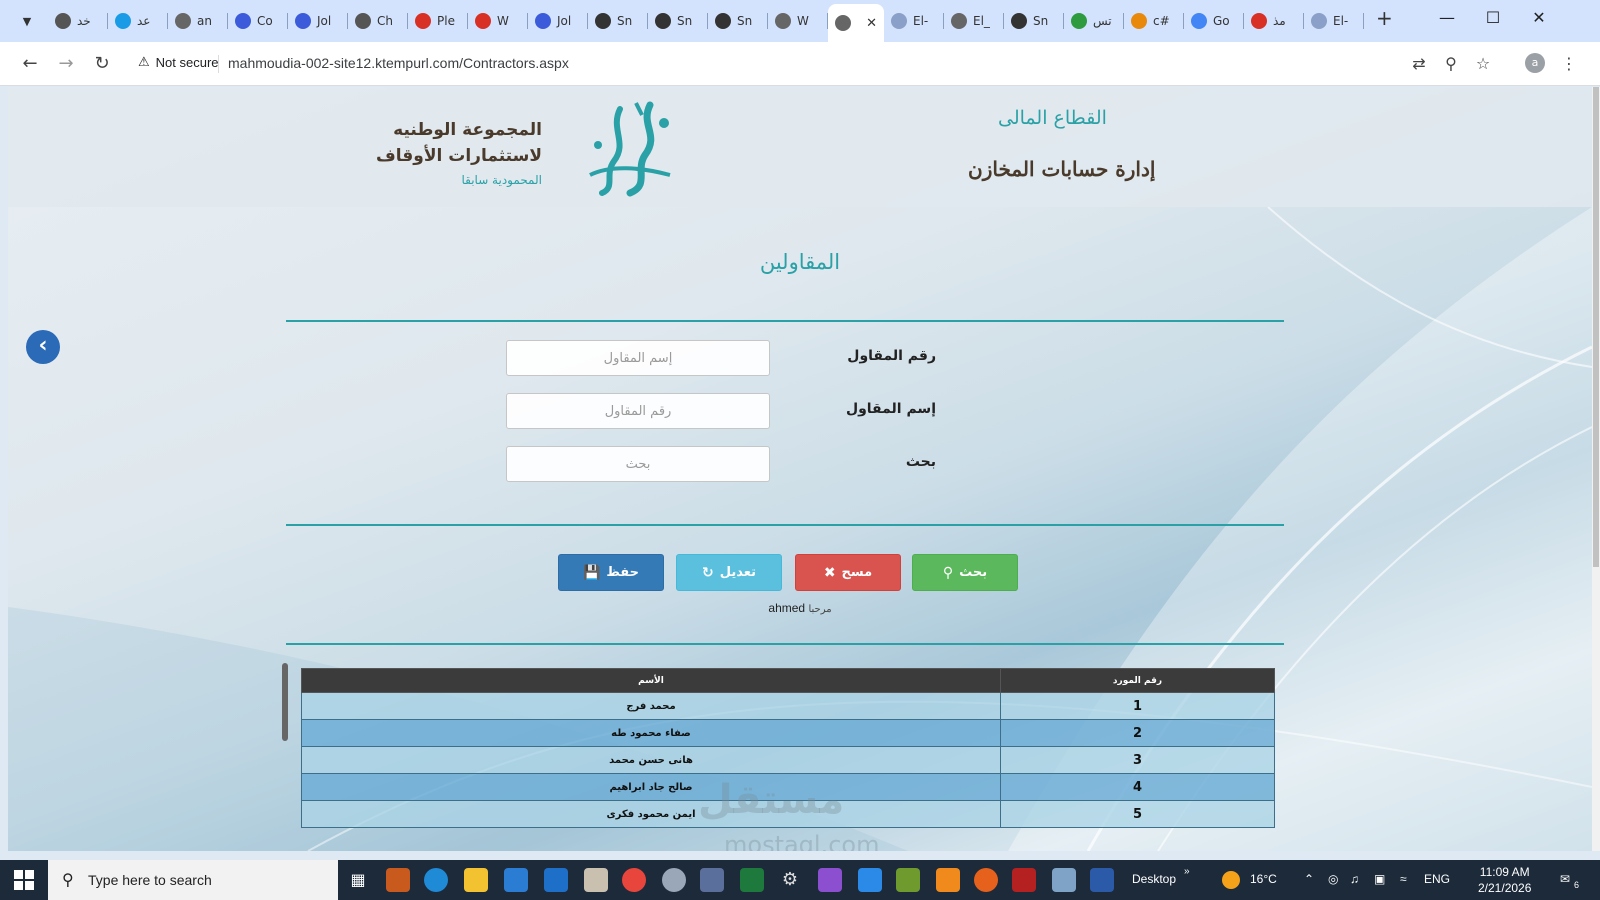  What do you see at coordinates (1565, 879) in the screenshot?
I see `notification-icon: ✉` at bounding box center [1565, 879].